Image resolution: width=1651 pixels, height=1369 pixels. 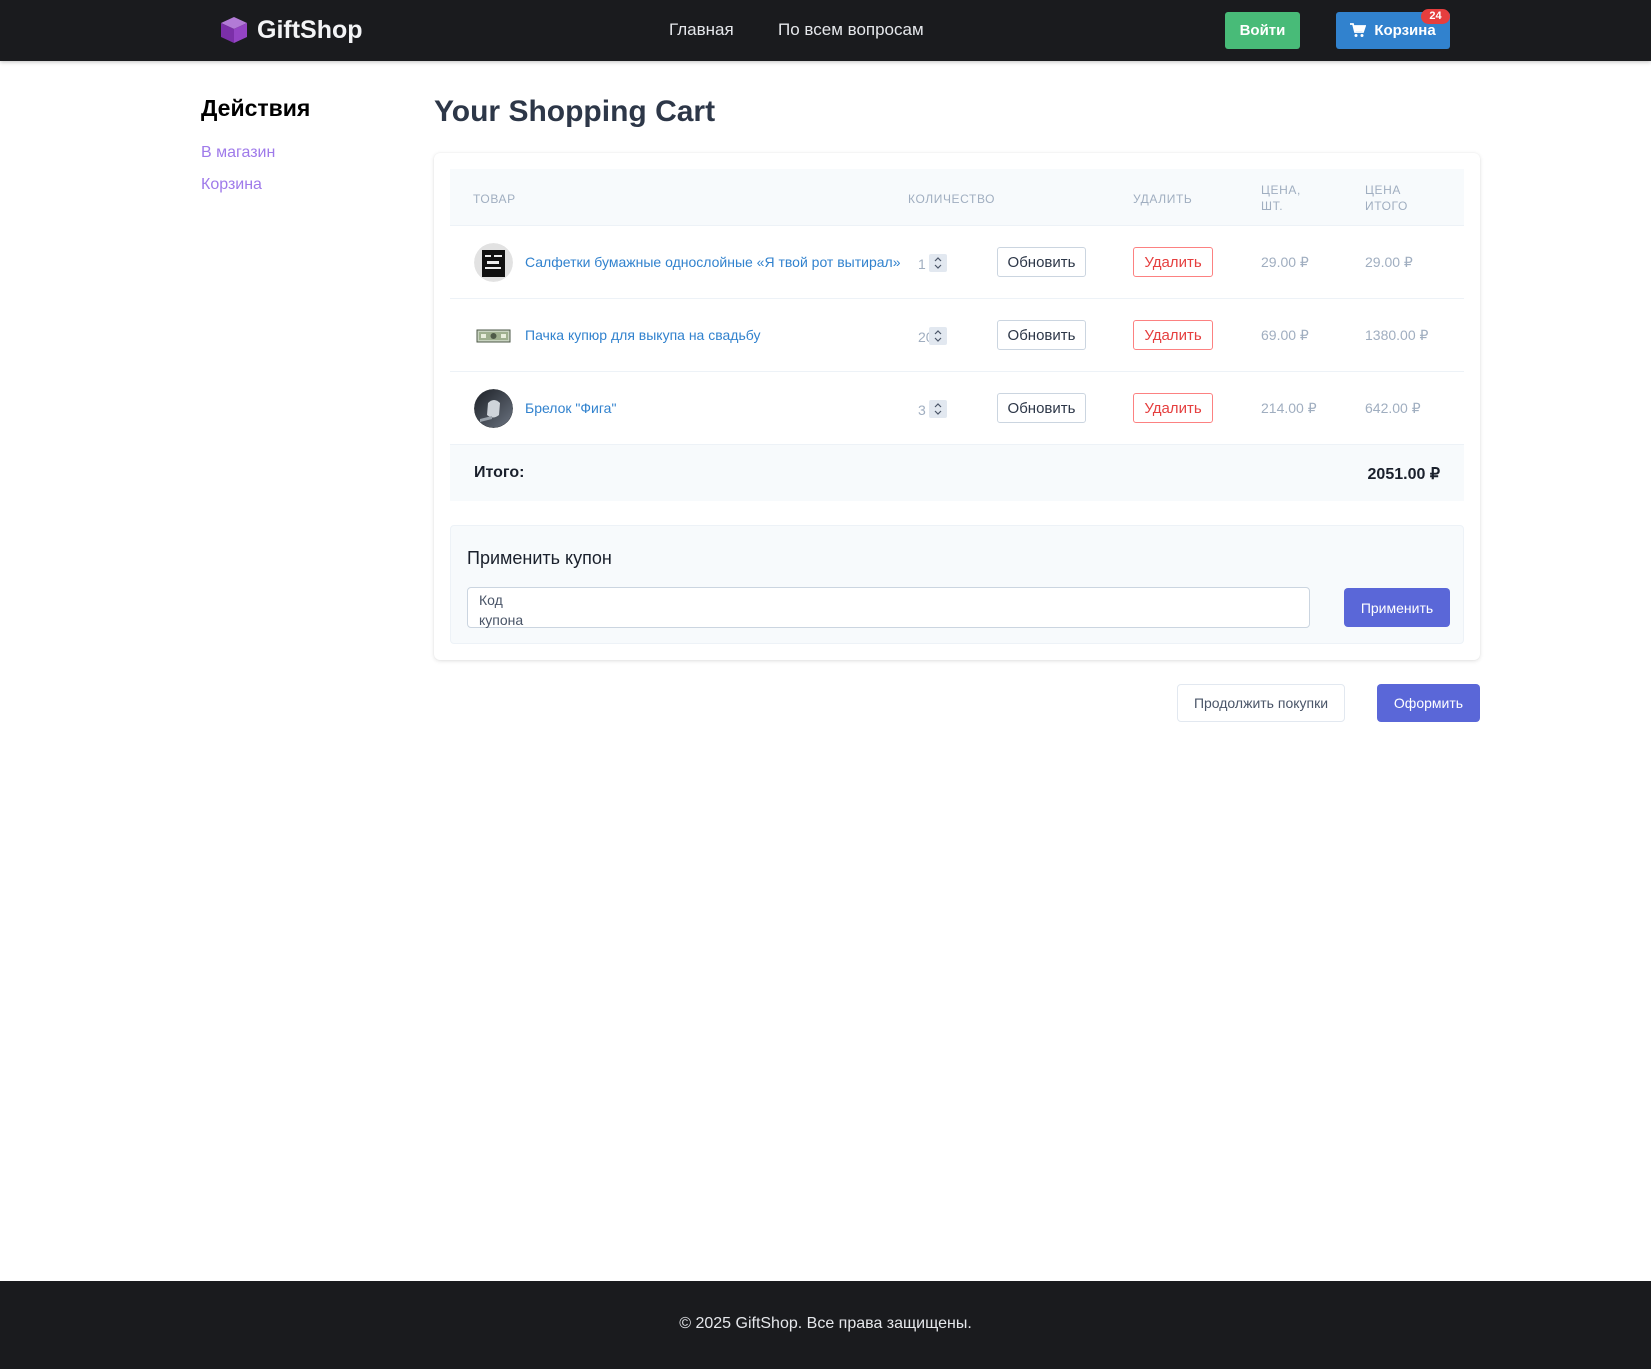 I want to click on coupon-section: Применить купон Код купона Применить, so click(x=957, y=584).